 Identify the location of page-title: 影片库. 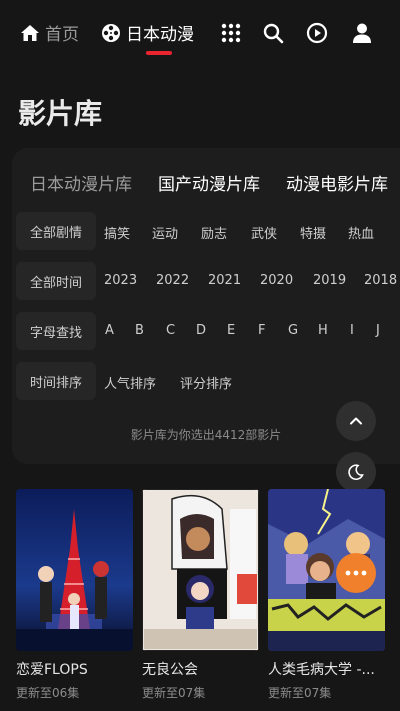
(60, 113).